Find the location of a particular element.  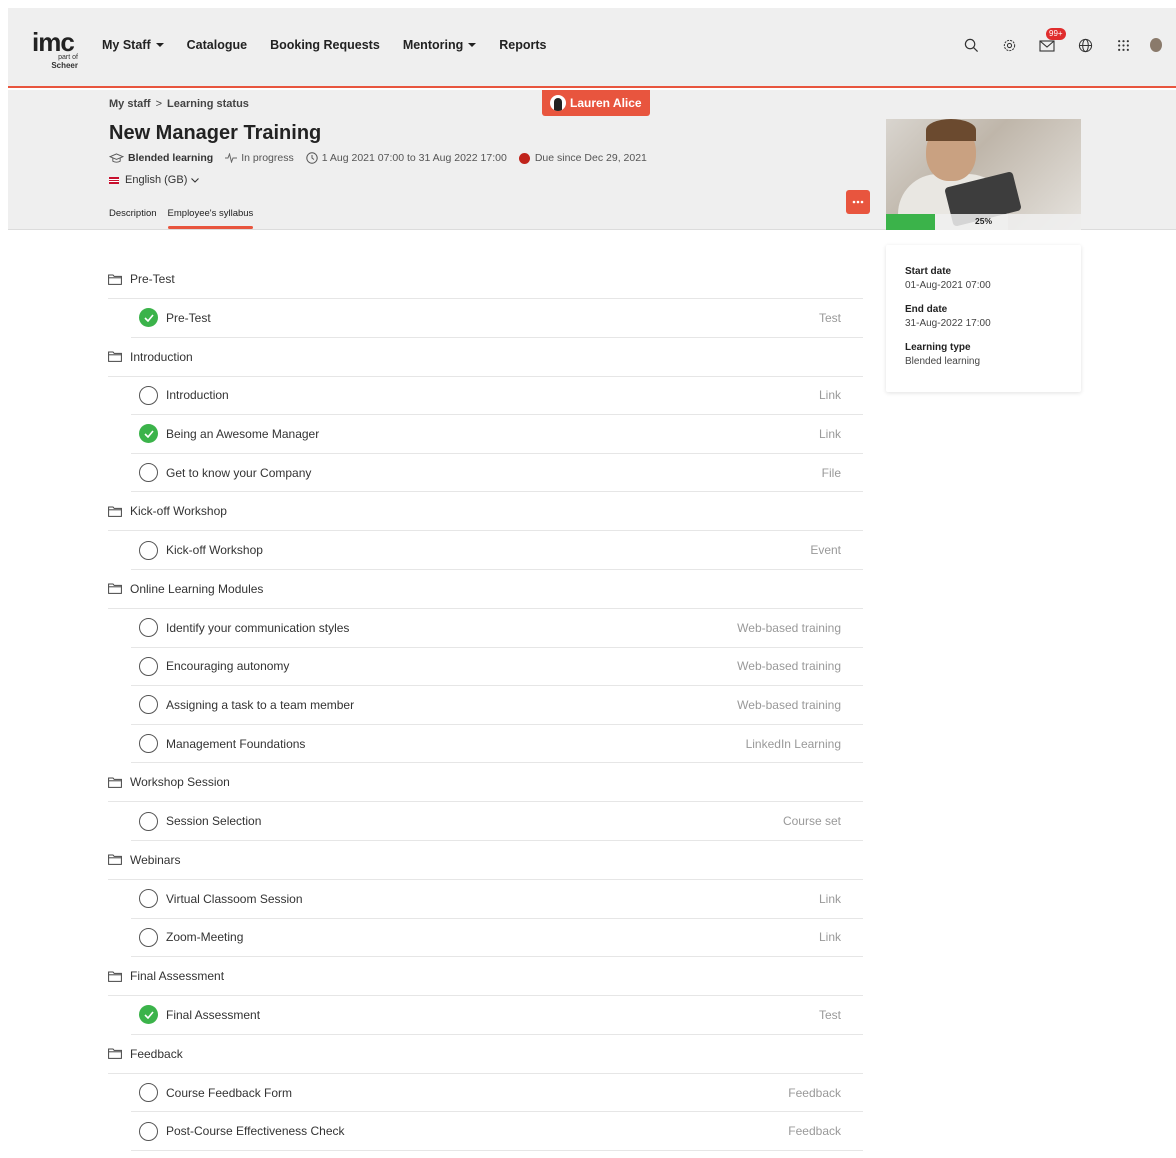

learning-type-value: Blended learning is located at coordinates (943, 361).